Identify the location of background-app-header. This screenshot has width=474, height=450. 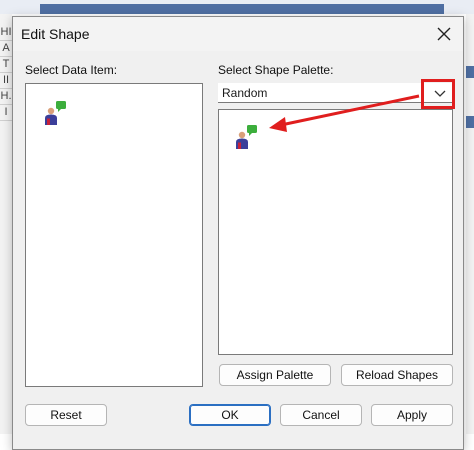
(237, 7).